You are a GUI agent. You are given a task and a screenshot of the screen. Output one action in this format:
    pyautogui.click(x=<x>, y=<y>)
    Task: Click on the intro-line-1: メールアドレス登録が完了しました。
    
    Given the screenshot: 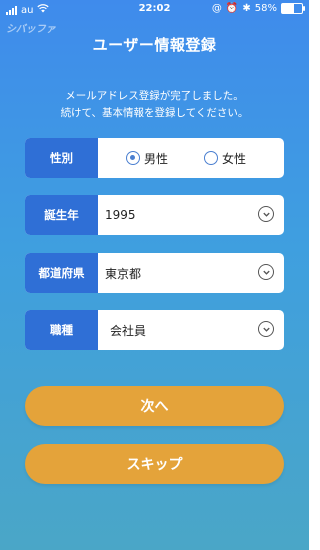 What is the action you would take?
    pyautogui.click(x=154, y=96)
    